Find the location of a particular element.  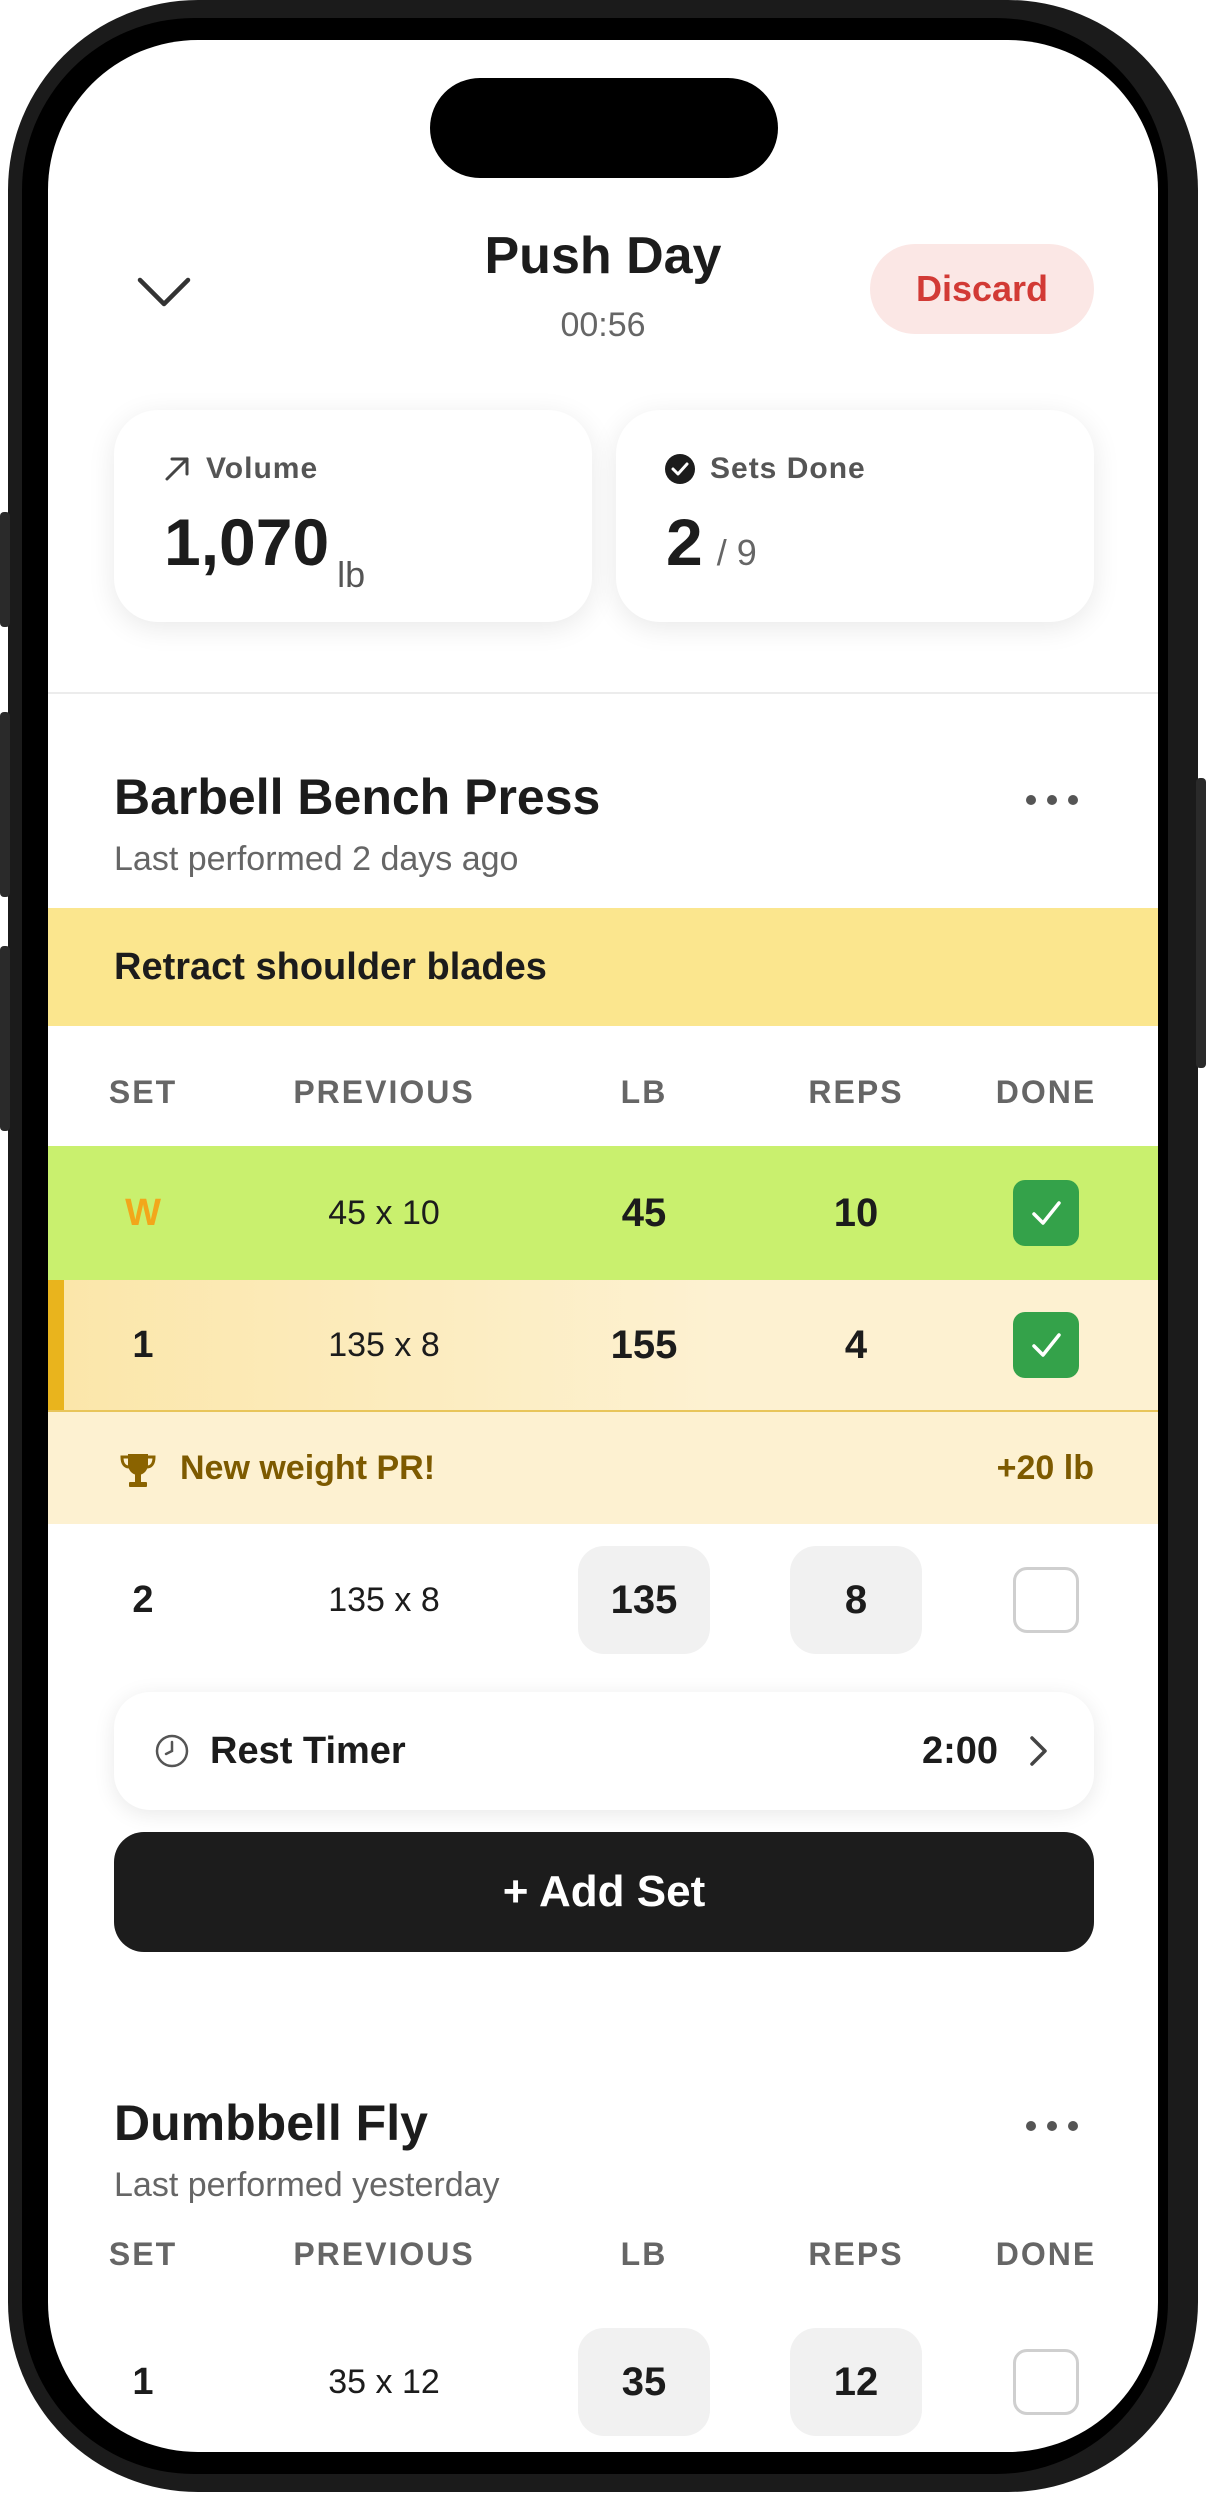

power-button is located at coordinates (1201, 923).